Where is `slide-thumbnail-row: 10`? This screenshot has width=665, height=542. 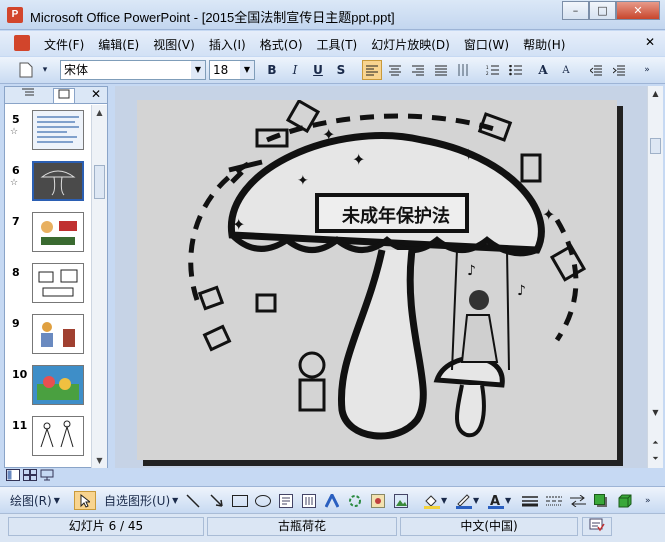
slide-thumbnail-row: 10 is located at coordinates (48, 385).